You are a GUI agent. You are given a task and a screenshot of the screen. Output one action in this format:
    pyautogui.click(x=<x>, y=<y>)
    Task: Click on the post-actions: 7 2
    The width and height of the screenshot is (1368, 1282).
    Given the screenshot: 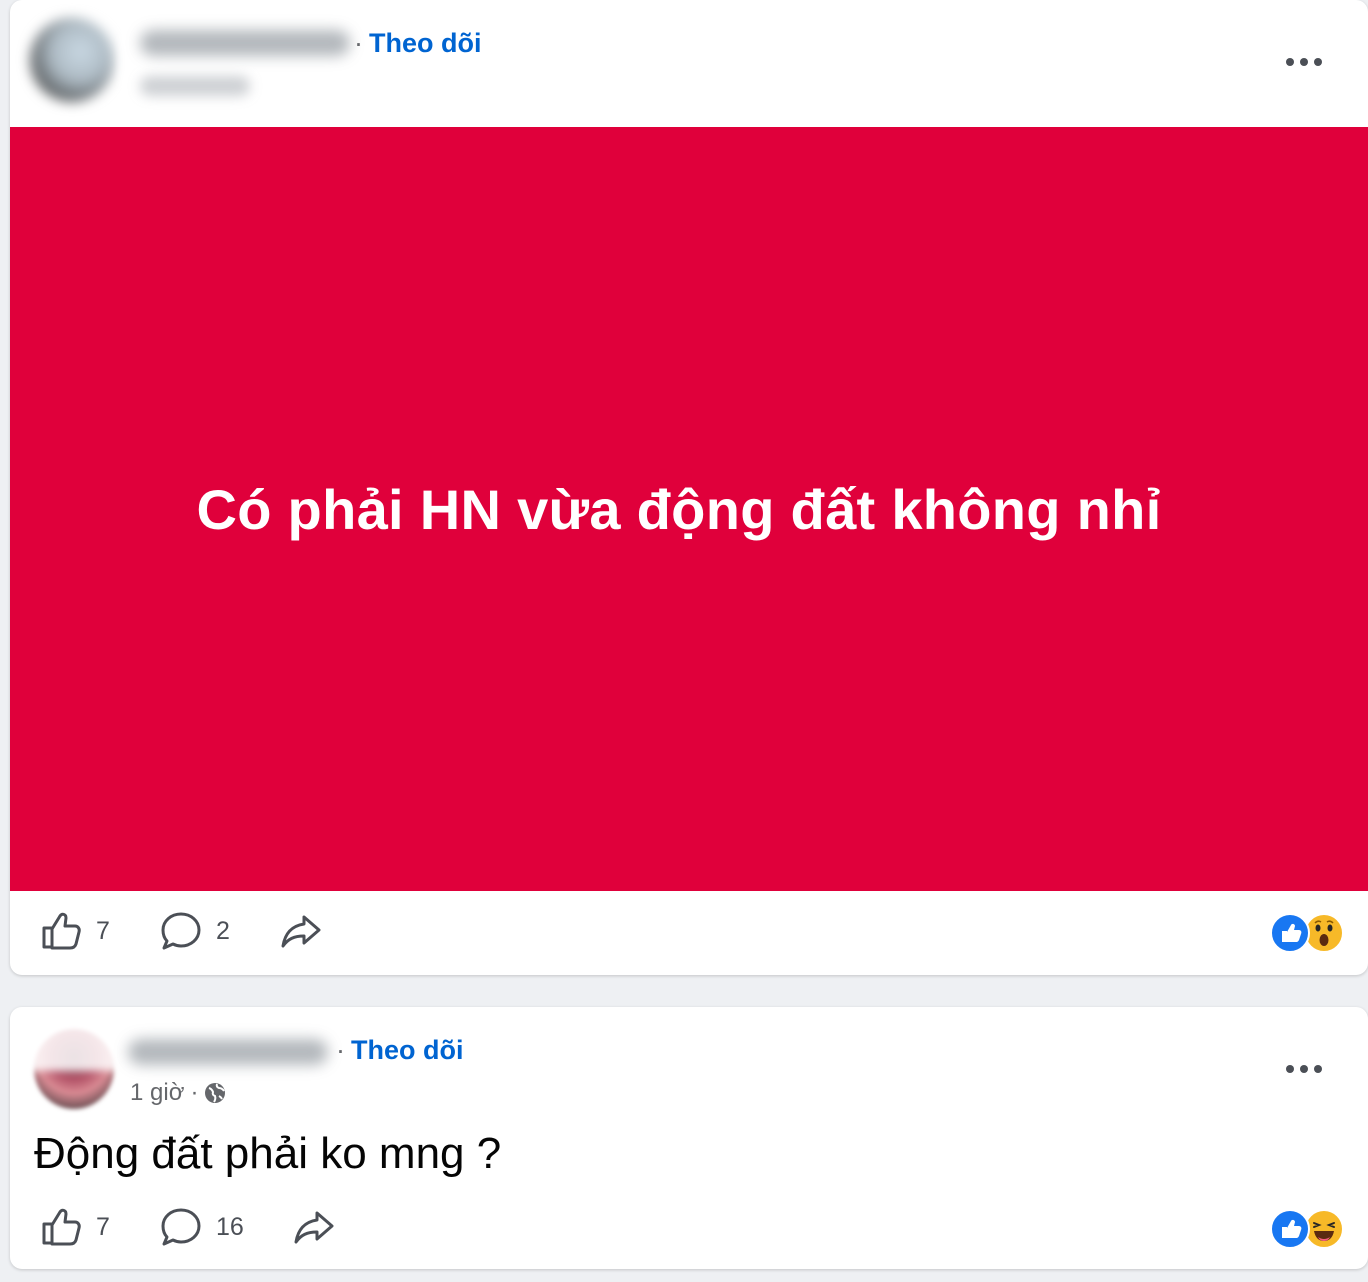 What is the action you would take?
    pyautogui.click(x=689, y=929)
    